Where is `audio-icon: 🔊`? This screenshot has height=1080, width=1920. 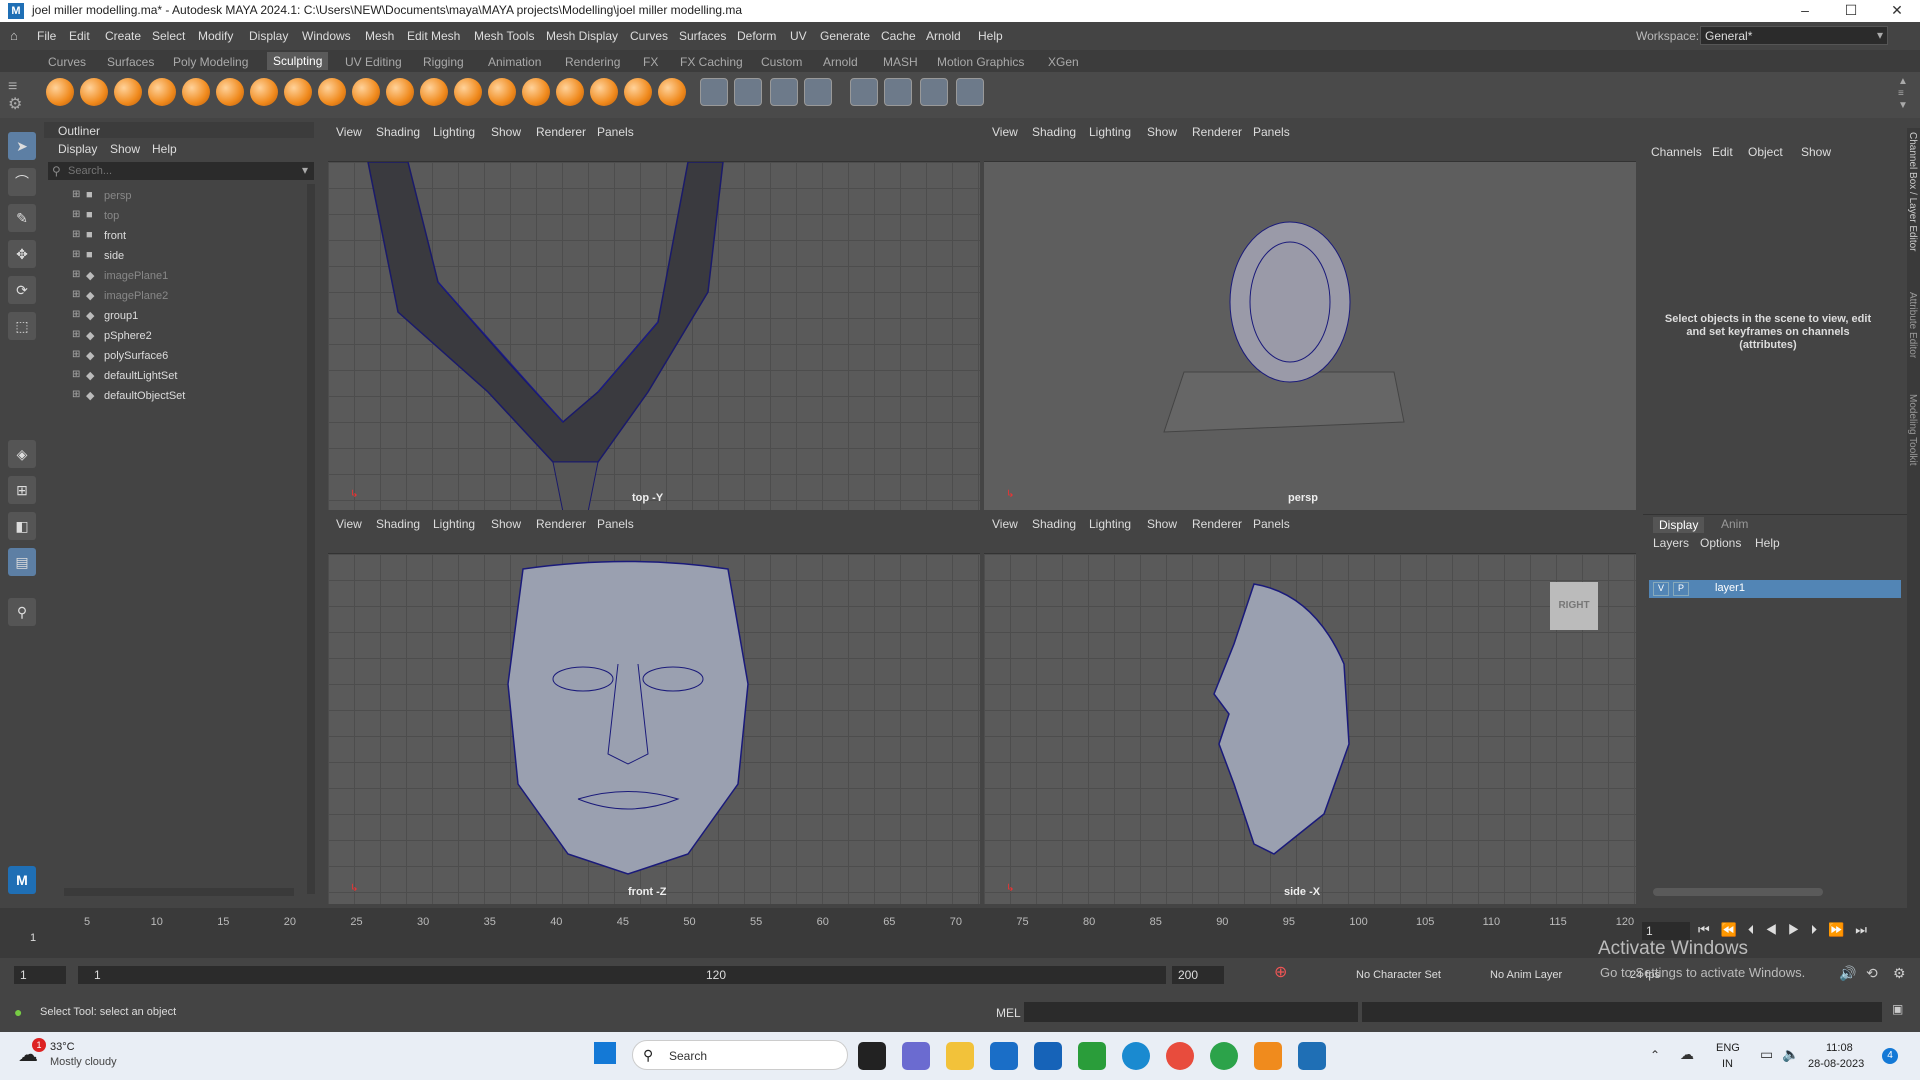 audio-icon: 🔊 is located at coordinates (1847, 973).